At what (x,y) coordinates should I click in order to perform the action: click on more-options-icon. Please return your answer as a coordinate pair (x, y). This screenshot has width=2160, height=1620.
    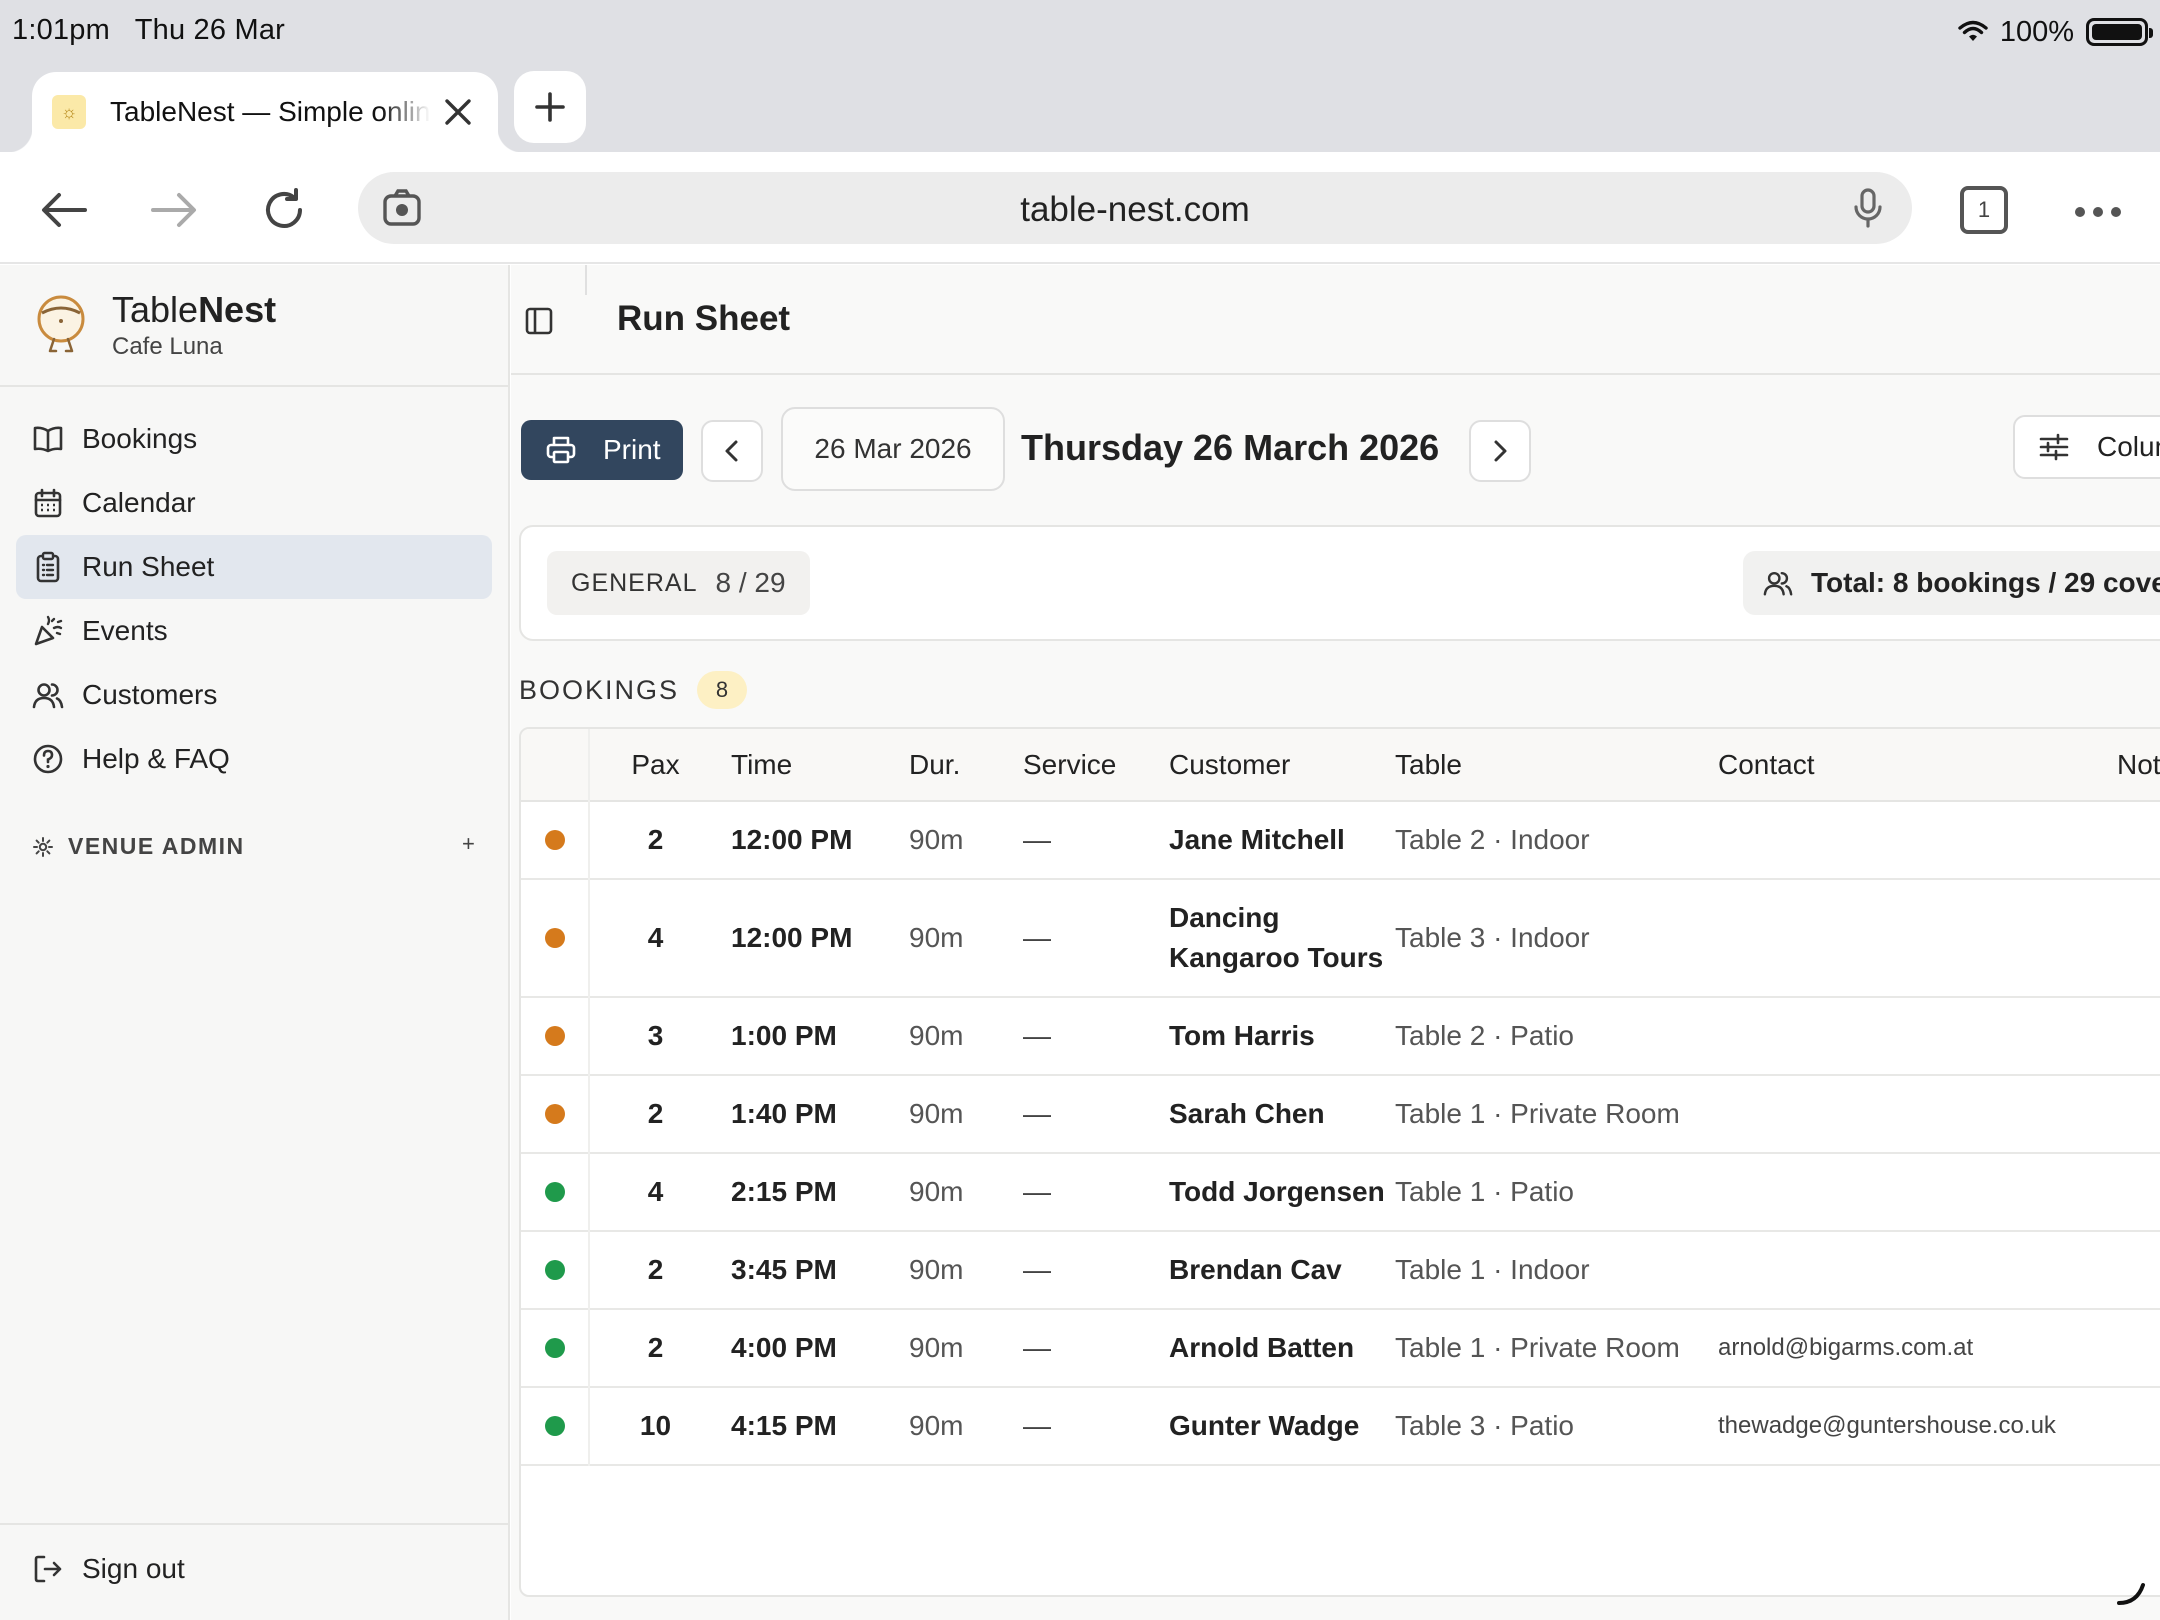
    Looking at the image, I should click on (2098, 212).